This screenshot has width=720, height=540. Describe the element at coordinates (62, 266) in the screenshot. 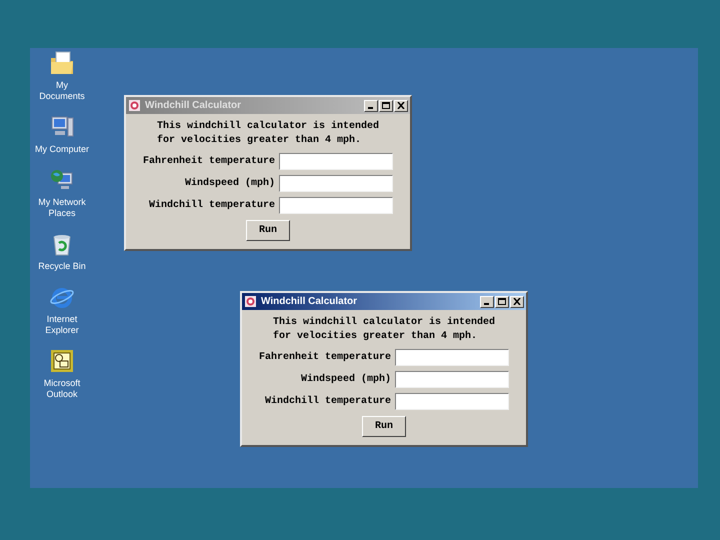

I see `desktop-icon-label: Recycle Bin` at that location.